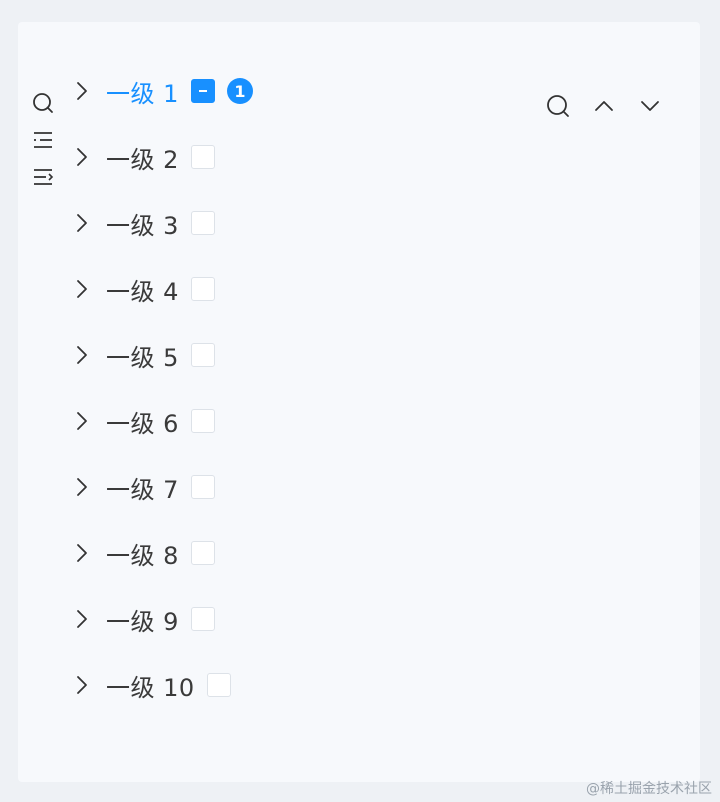 This screenshot has height=802, width=720. I want to click on tree-node-label: 一级 7, so click(142, 489).